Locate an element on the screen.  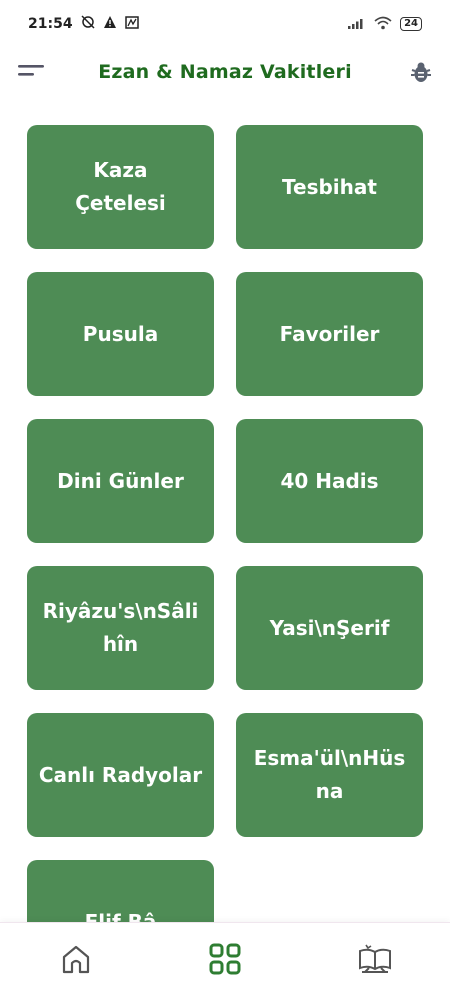
tile-esmaul-husna: Esma'ül\nHüs na is located at coordinates (329, 775).